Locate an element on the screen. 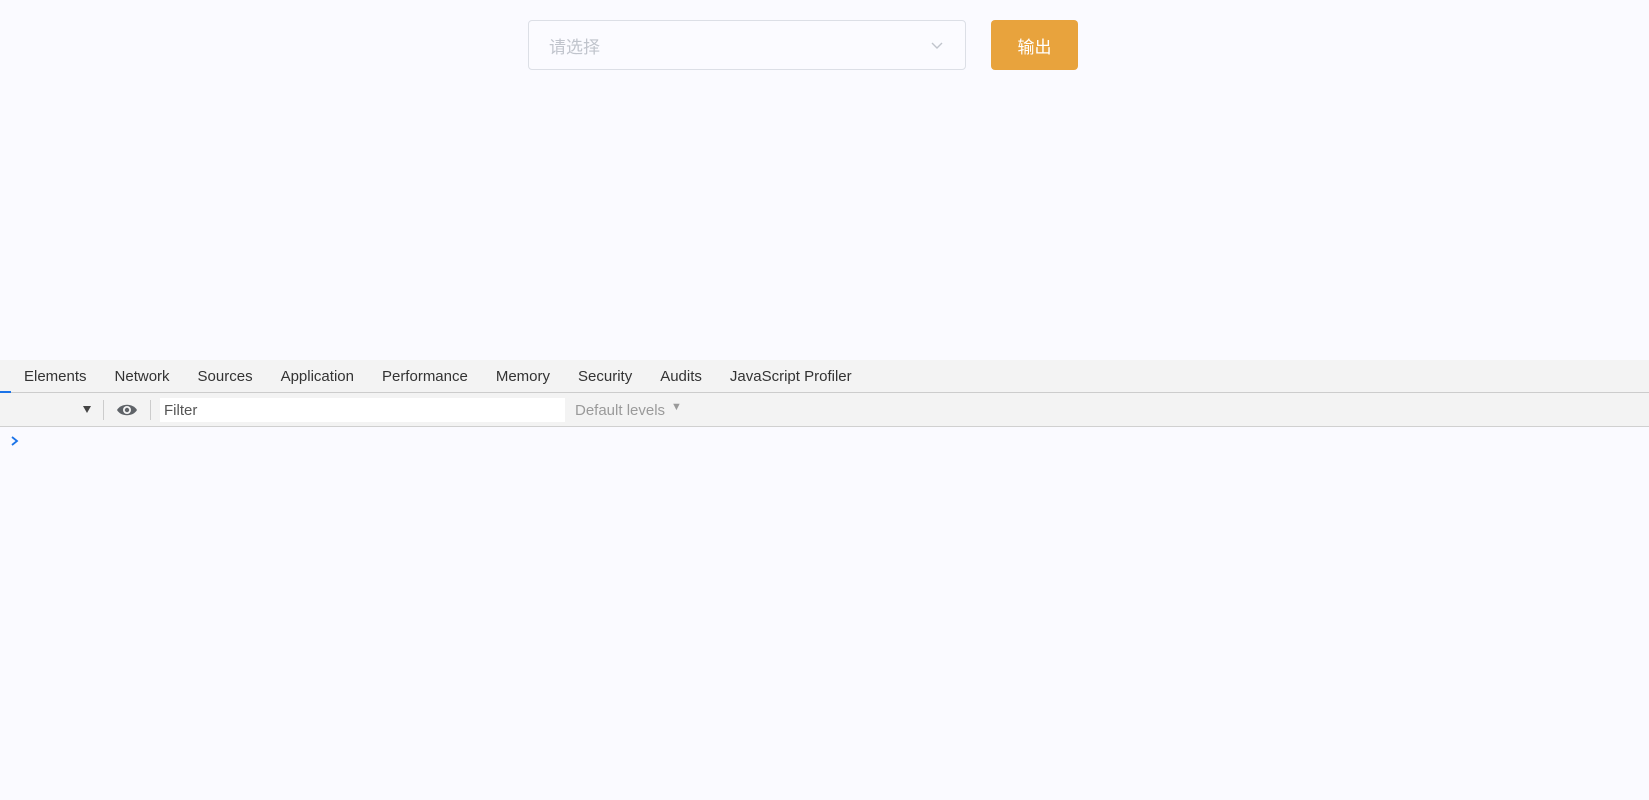  chevron-down-icon is located at coordinates (937, 45).